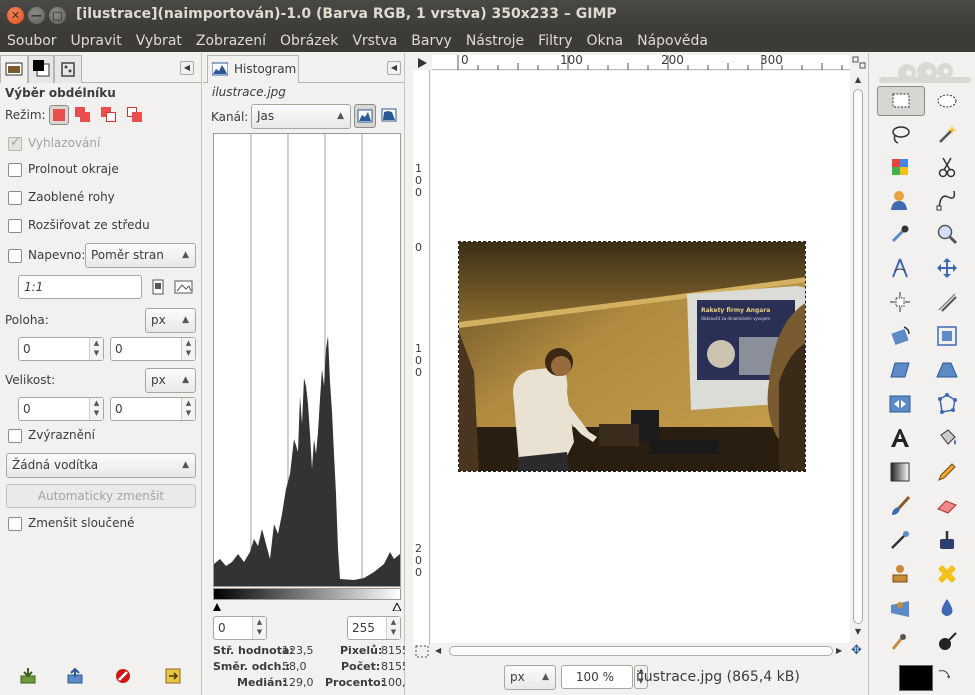 The width and height of the screenshot is (975, 695). What do you see at coordinates (374, 628) in the screenshot?
I see `range-end-input: 255 ▲ ▼` at bounding box center [374, 628].